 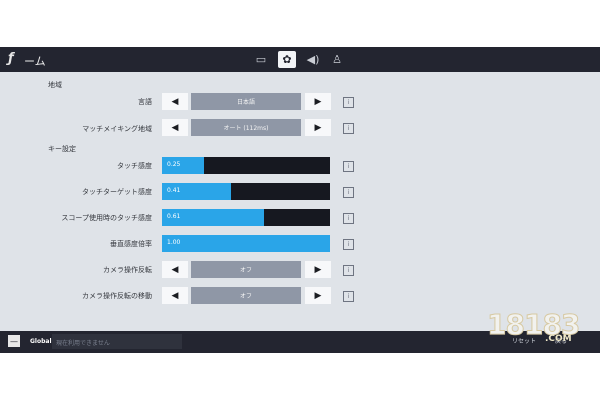 I want to click on matchmaking-prev-button: ◀, so click(x=175, y=127).